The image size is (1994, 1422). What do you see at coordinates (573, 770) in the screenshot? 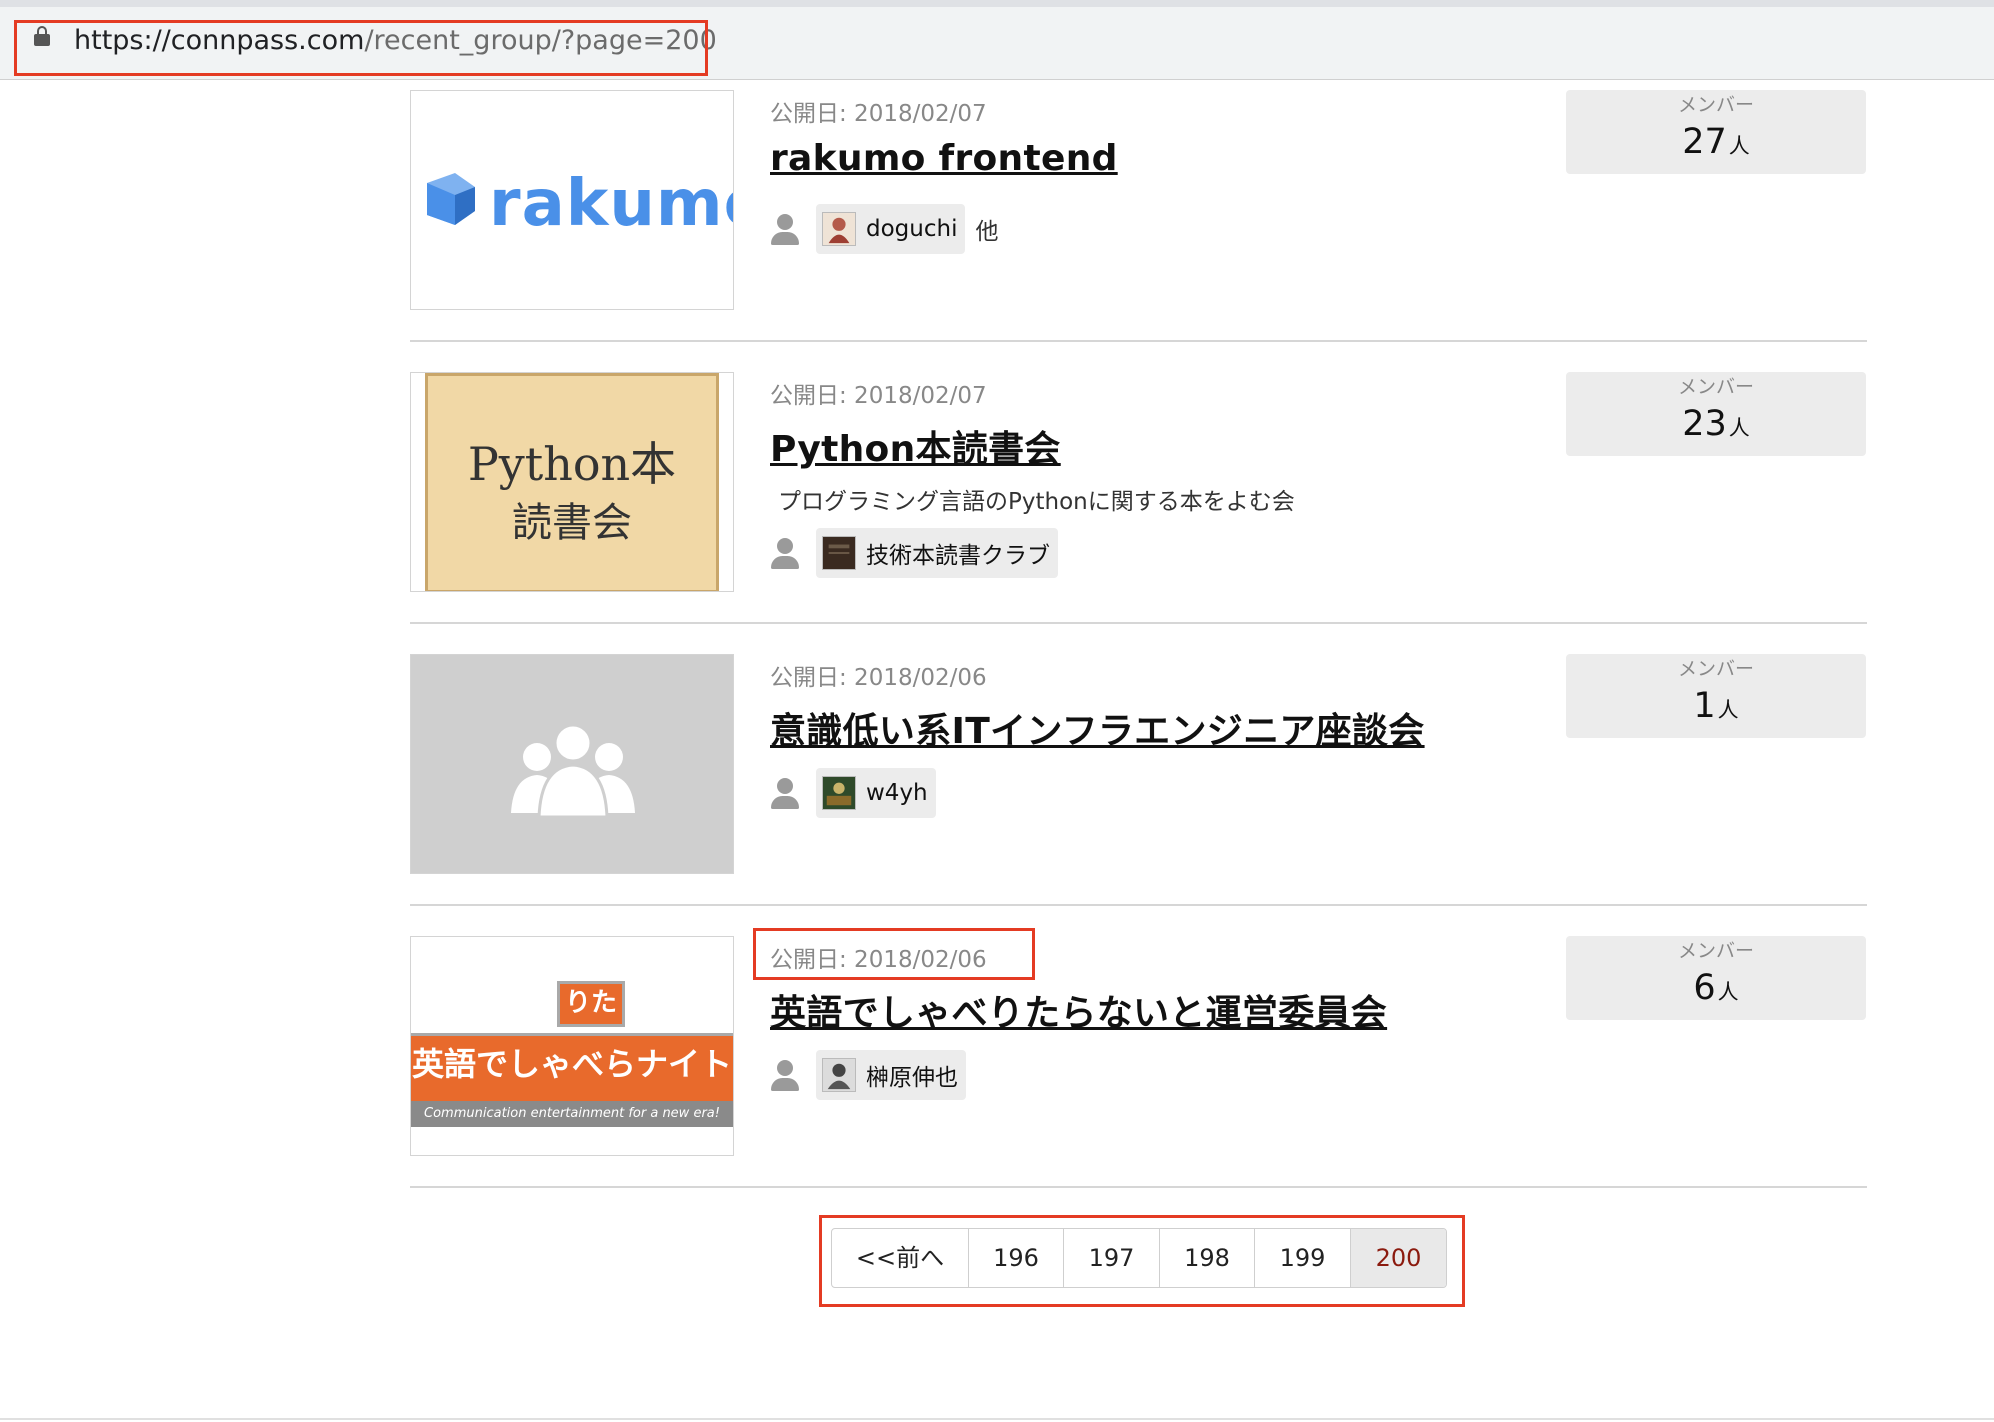
I see `group-people-icon` at bounding box center [573, 770].